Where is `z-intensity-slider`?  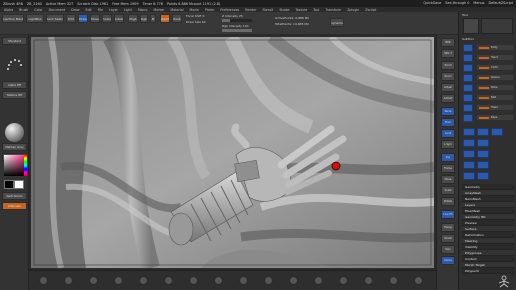 z-intensity-slider is located at coordinates (237, 20).